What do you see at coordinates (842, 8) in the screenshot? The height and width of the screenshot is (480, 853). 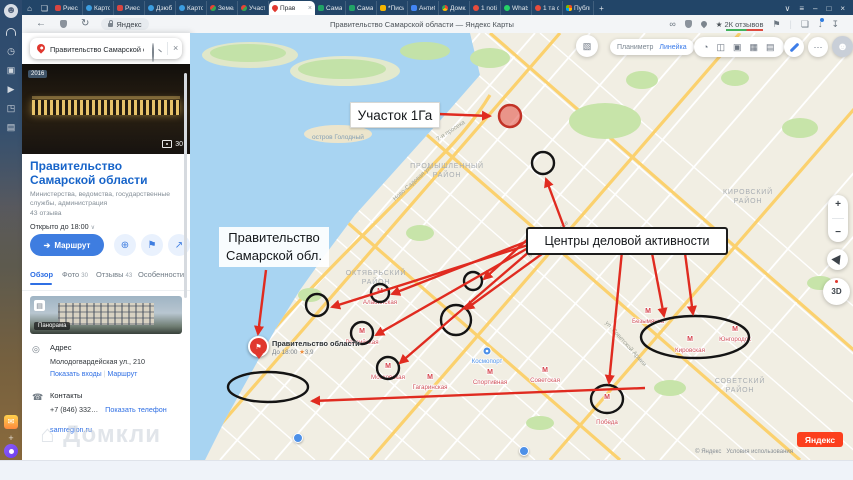 I see `close-button: ×` at bounding box center [842, 8].